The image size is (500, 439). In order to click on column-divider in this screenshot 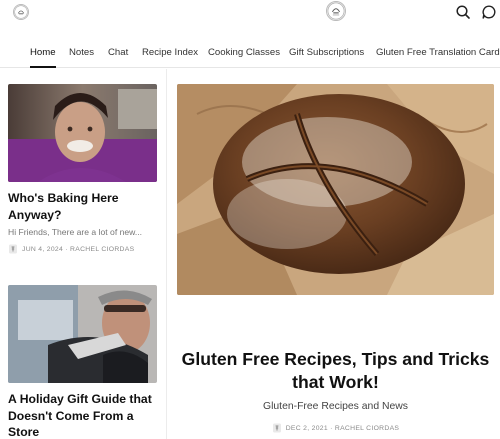, I will do `click(166, 254)`.